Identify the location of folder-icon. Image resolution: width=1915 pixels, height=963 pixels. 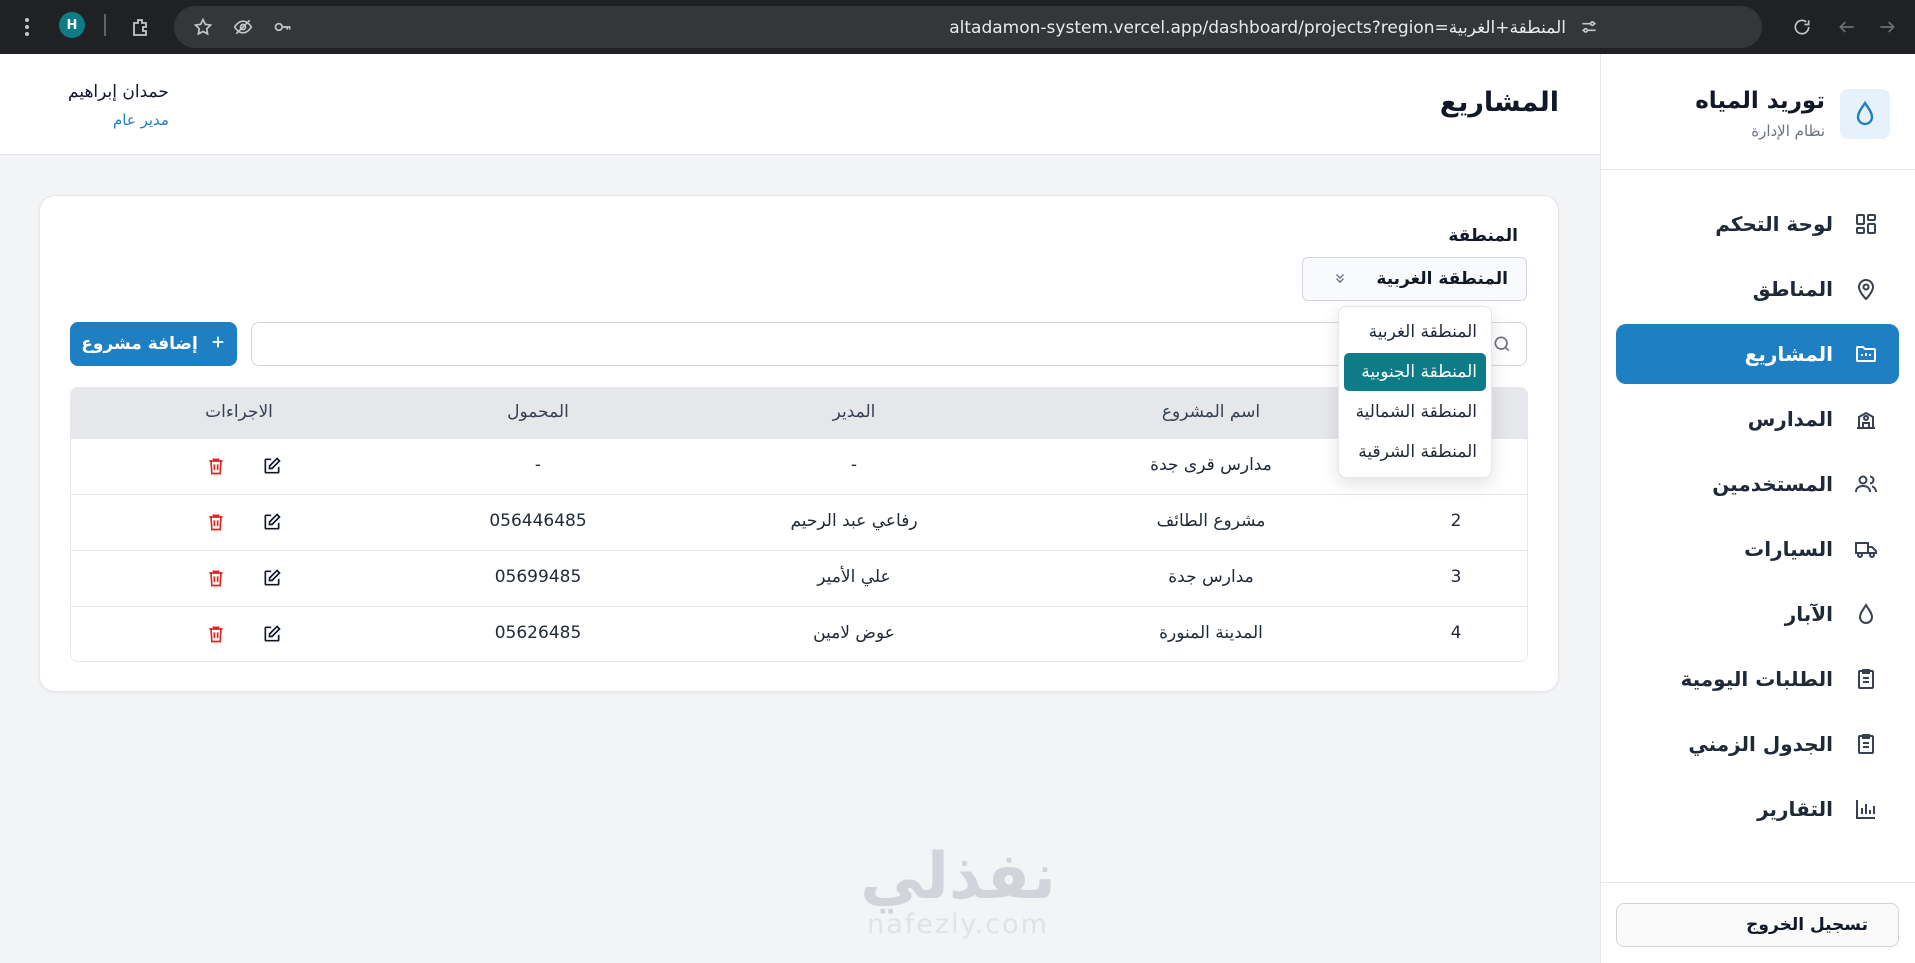
(1866, 354).